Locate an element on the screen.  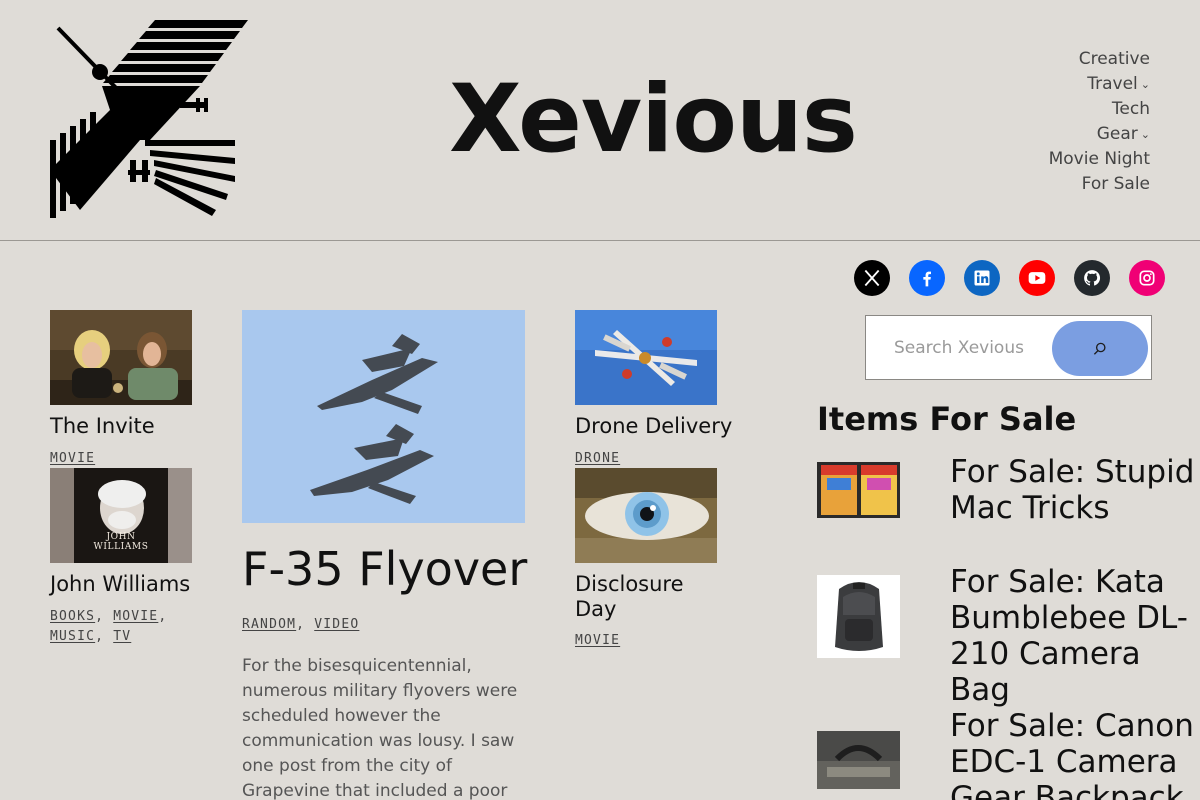
instagram-icon is located at coordinates (1147, 278).